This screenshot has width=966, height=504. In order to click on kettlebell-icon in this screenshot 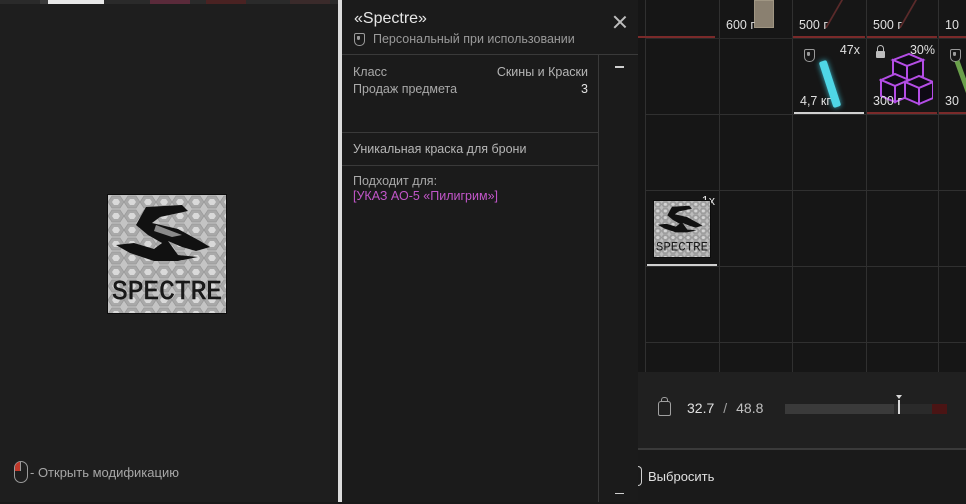, I will do `click(664, 406)`.